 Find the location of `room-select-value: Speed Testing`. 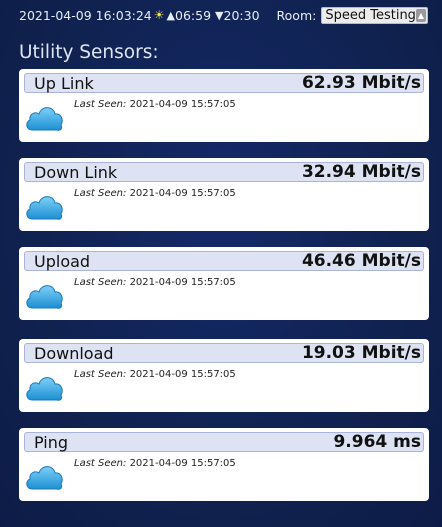

room-select-value: Speed Testing is located at coordinates (370, 15).